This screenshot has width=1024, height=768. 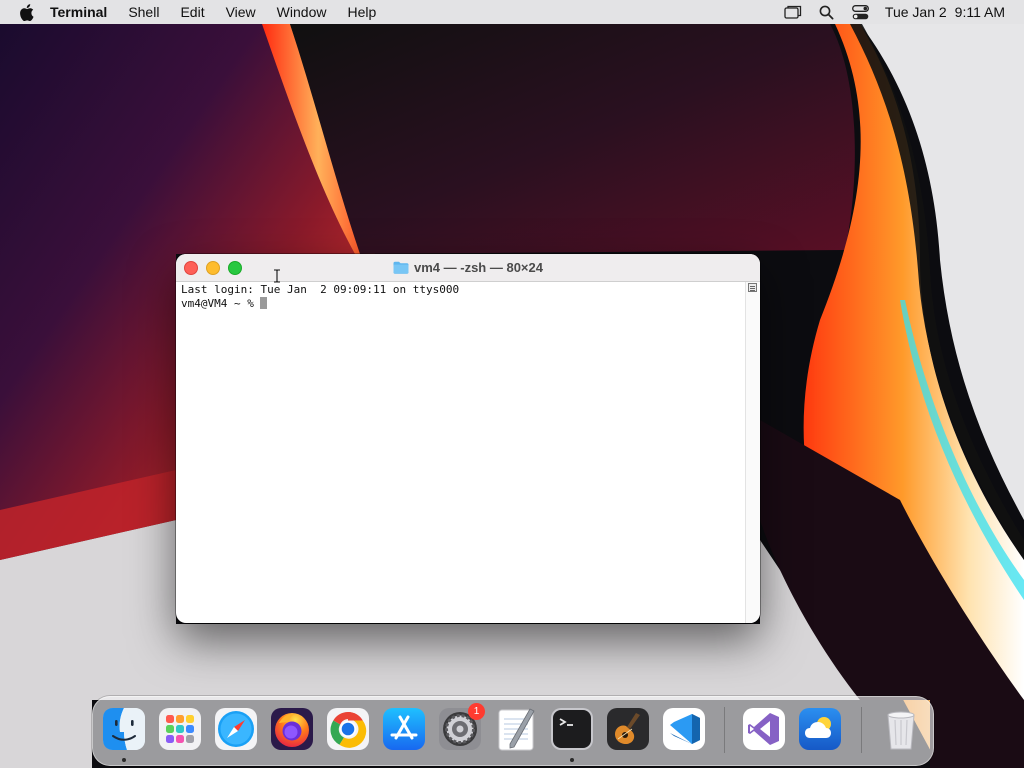 What do you see at coordinates (302, 12) in the screenshot?
I see `menu-window: Window` at bounding box center [302, 12].